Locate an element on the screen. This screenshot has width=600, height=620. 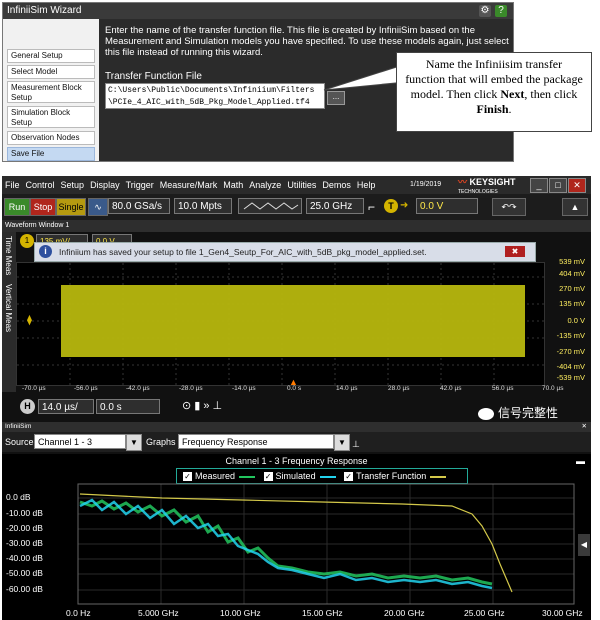
tab-vertical-meas: Vertical Meas is located at coordinates (8, 308).